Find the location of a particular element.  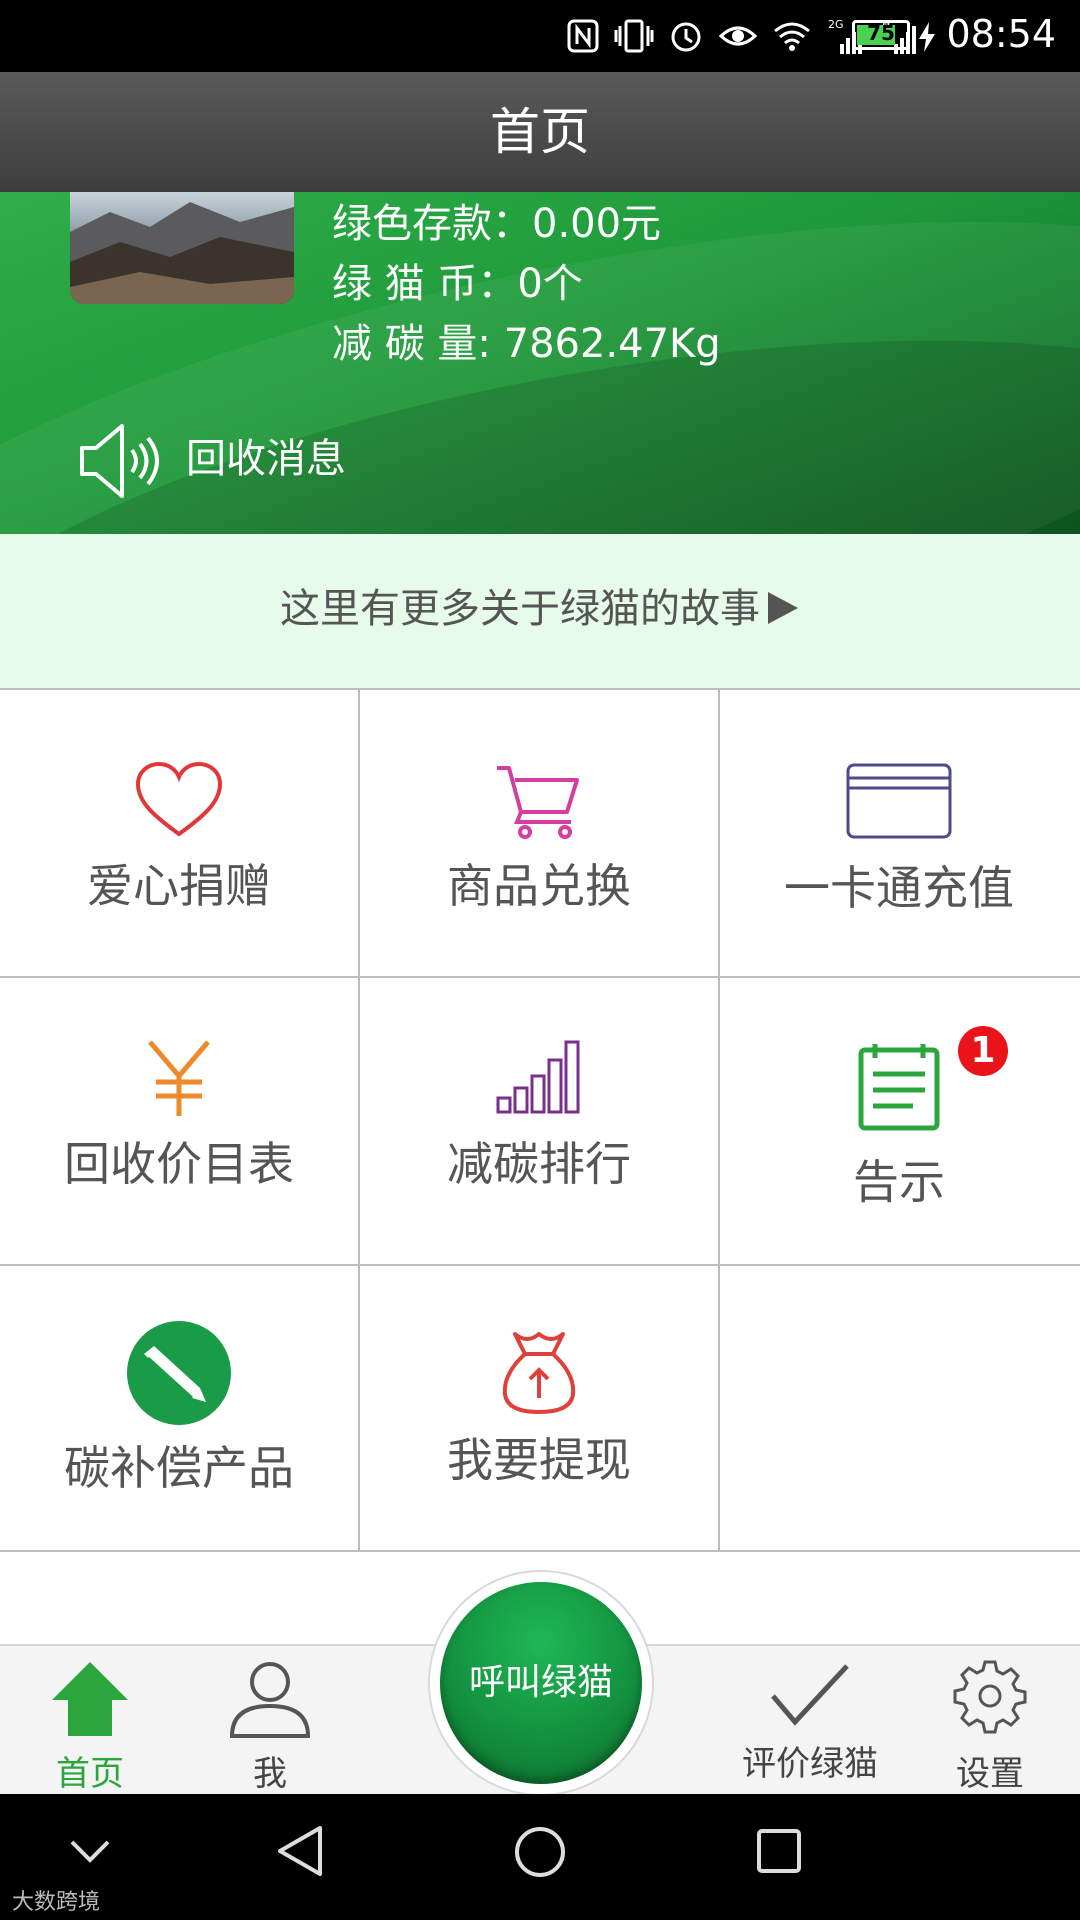

exchange-label: 商品兑换 is located at coordinates (539, 886).